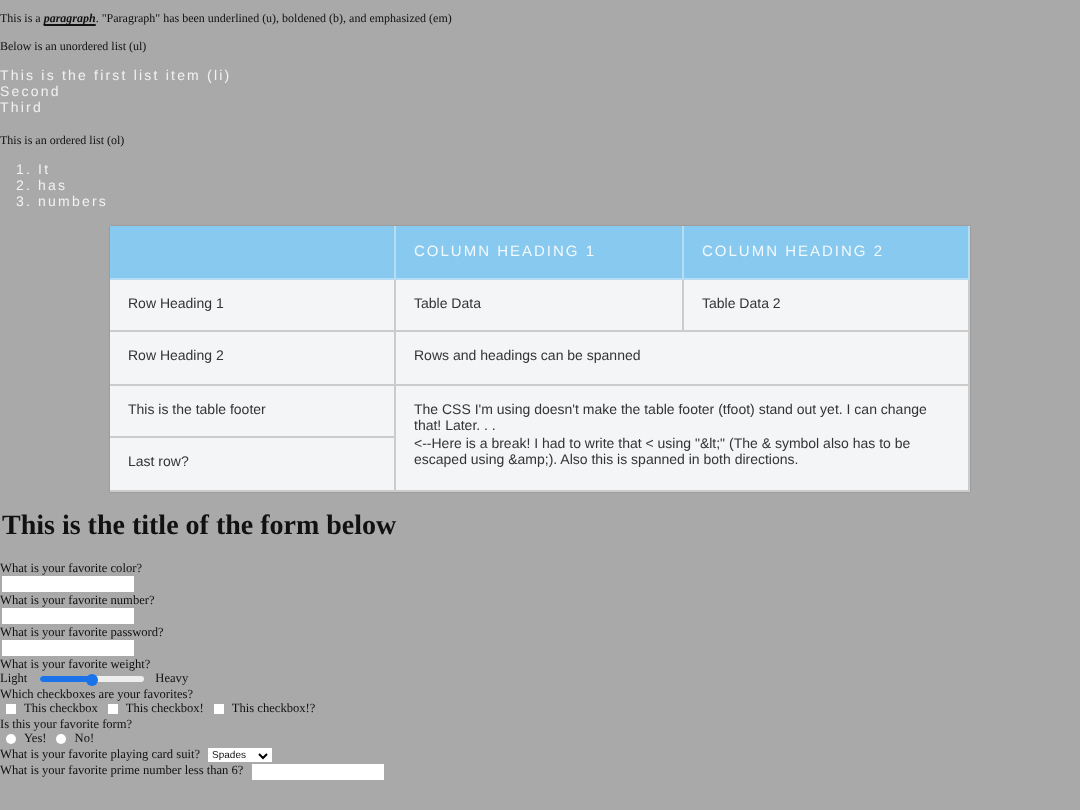 The width and height of the screenshot is (1080, 810). What do you see at coordinates (200, 527) in the screenshot?
I see `form-title: This is the title of the form below` at bounding box center [200, 527].